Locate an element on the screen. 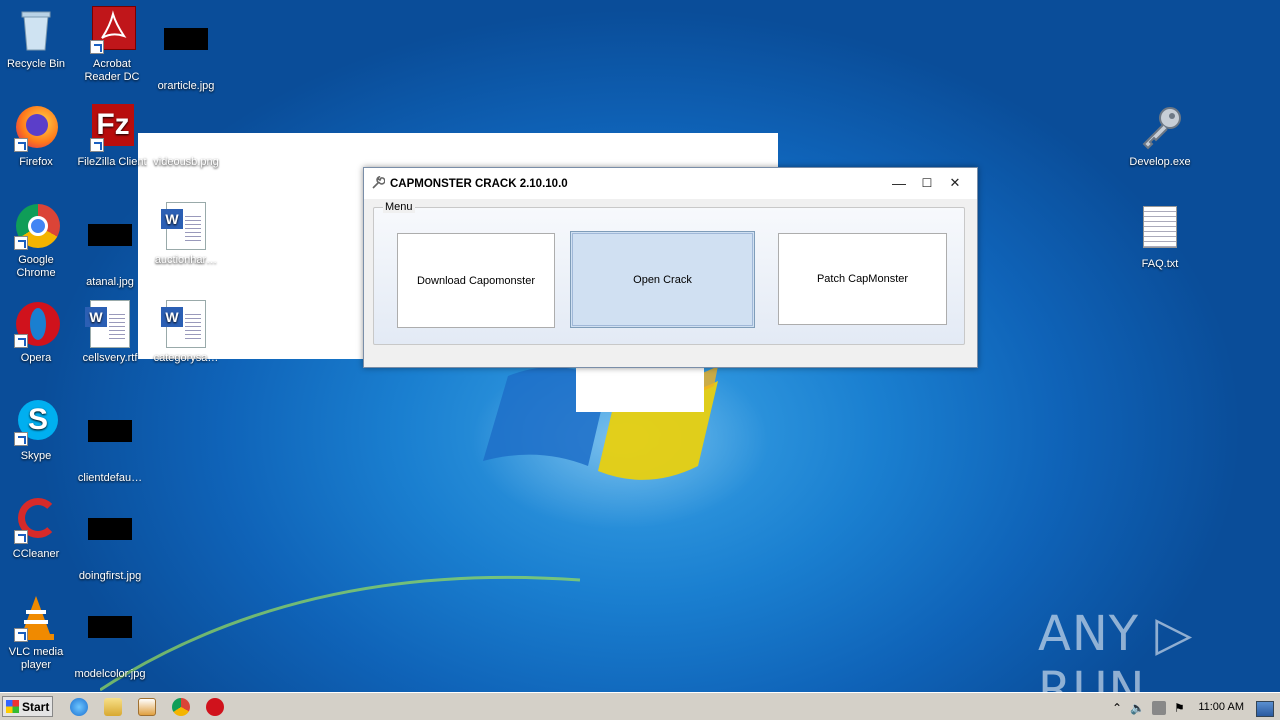 The height and width of the screenshot is (720, 1280). icon-label: orarticle.jpg is located at coordinates (186, 86).